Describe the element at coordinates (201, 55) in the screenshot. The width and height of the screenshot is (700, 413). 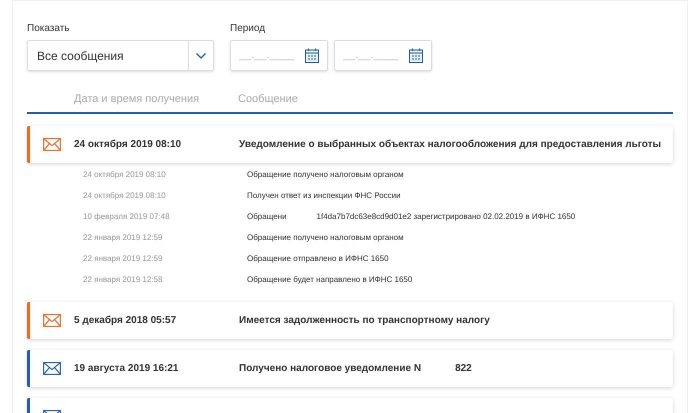
I see `chevron-down-icon` at that location.